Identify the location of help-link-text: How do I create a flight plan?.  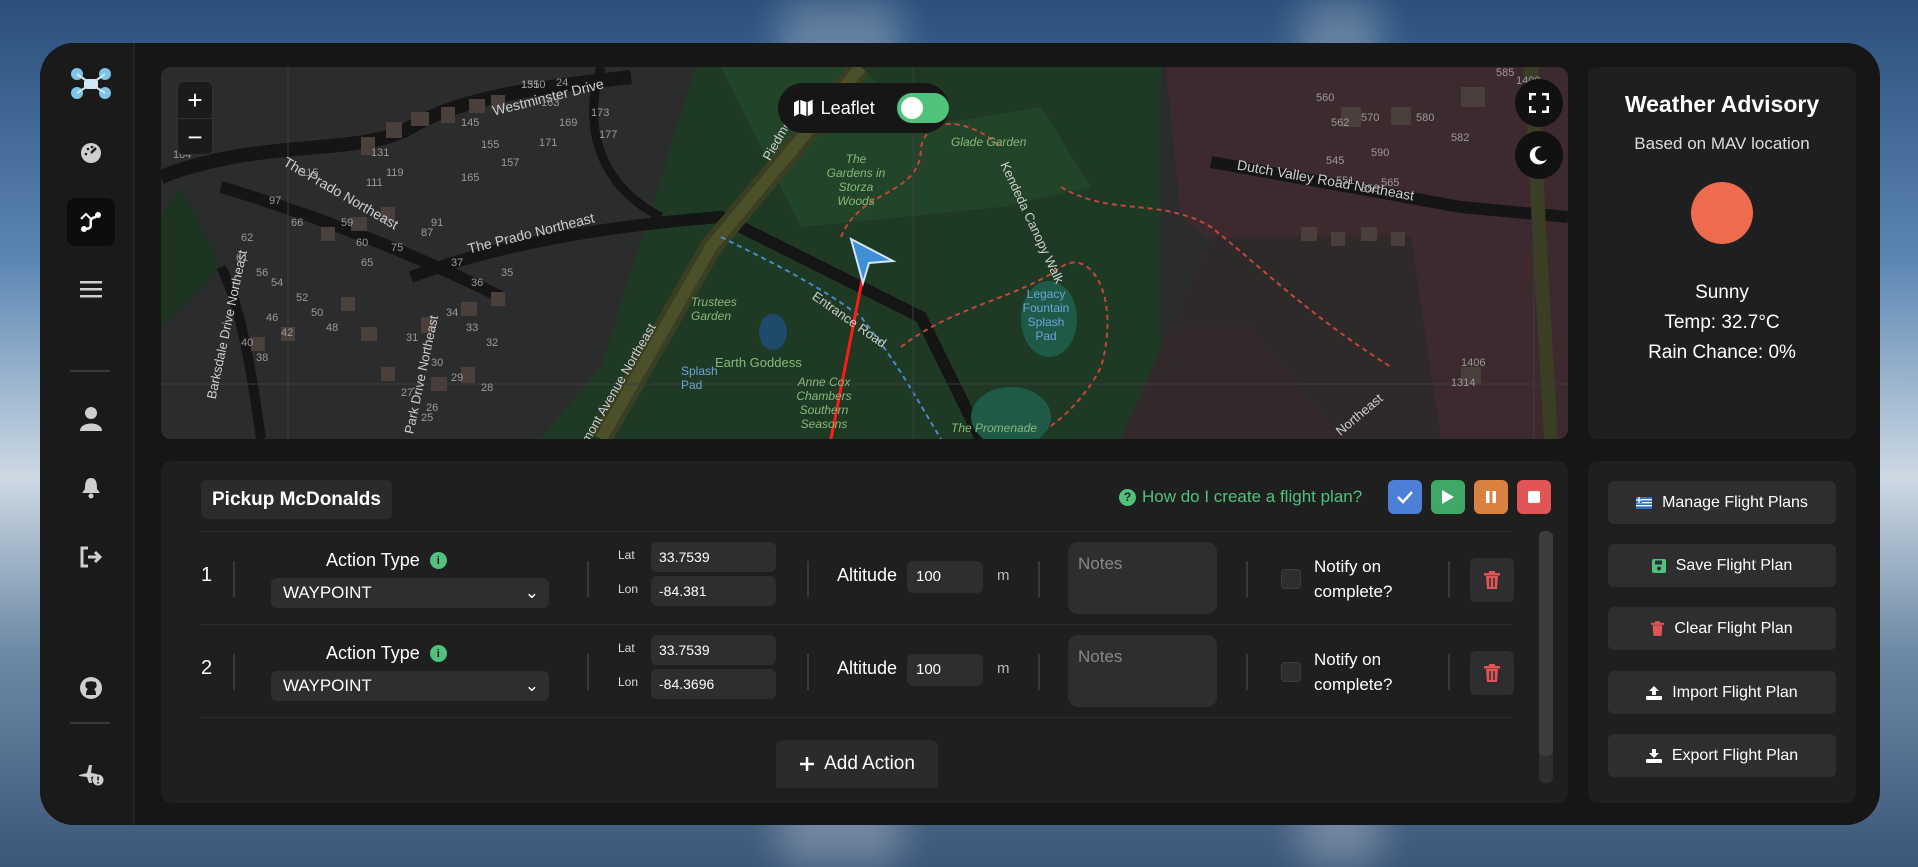
(1252, 496).